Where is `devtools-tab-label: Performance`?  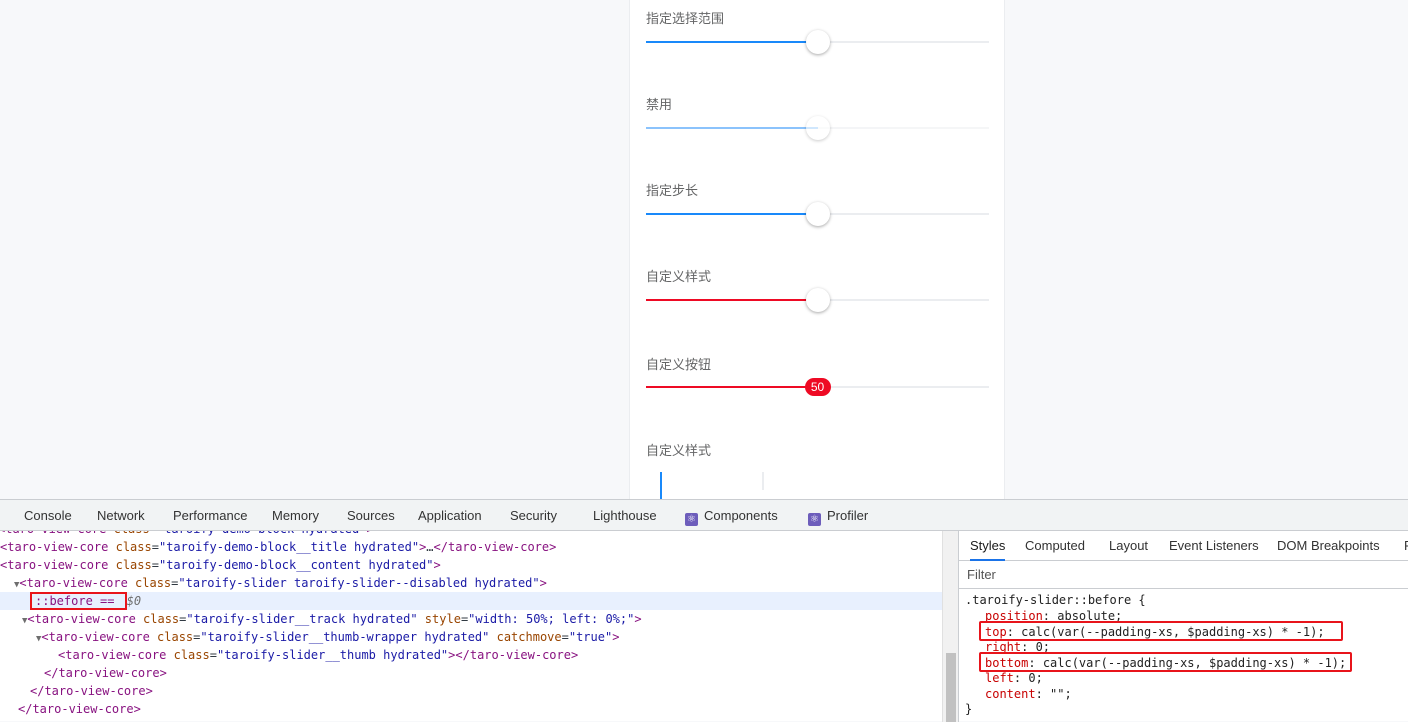 devtools-tab-label: Performance is located at coordinates (210, 515).